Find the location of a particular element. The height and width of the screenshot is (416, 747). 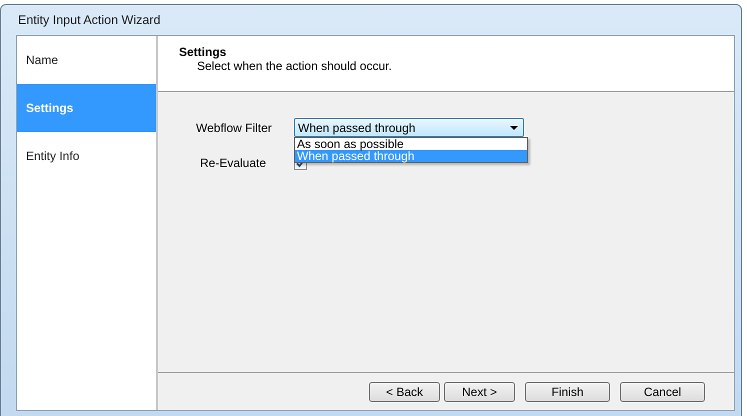

wizard-button: Next > is located at coordinates (479, 392).